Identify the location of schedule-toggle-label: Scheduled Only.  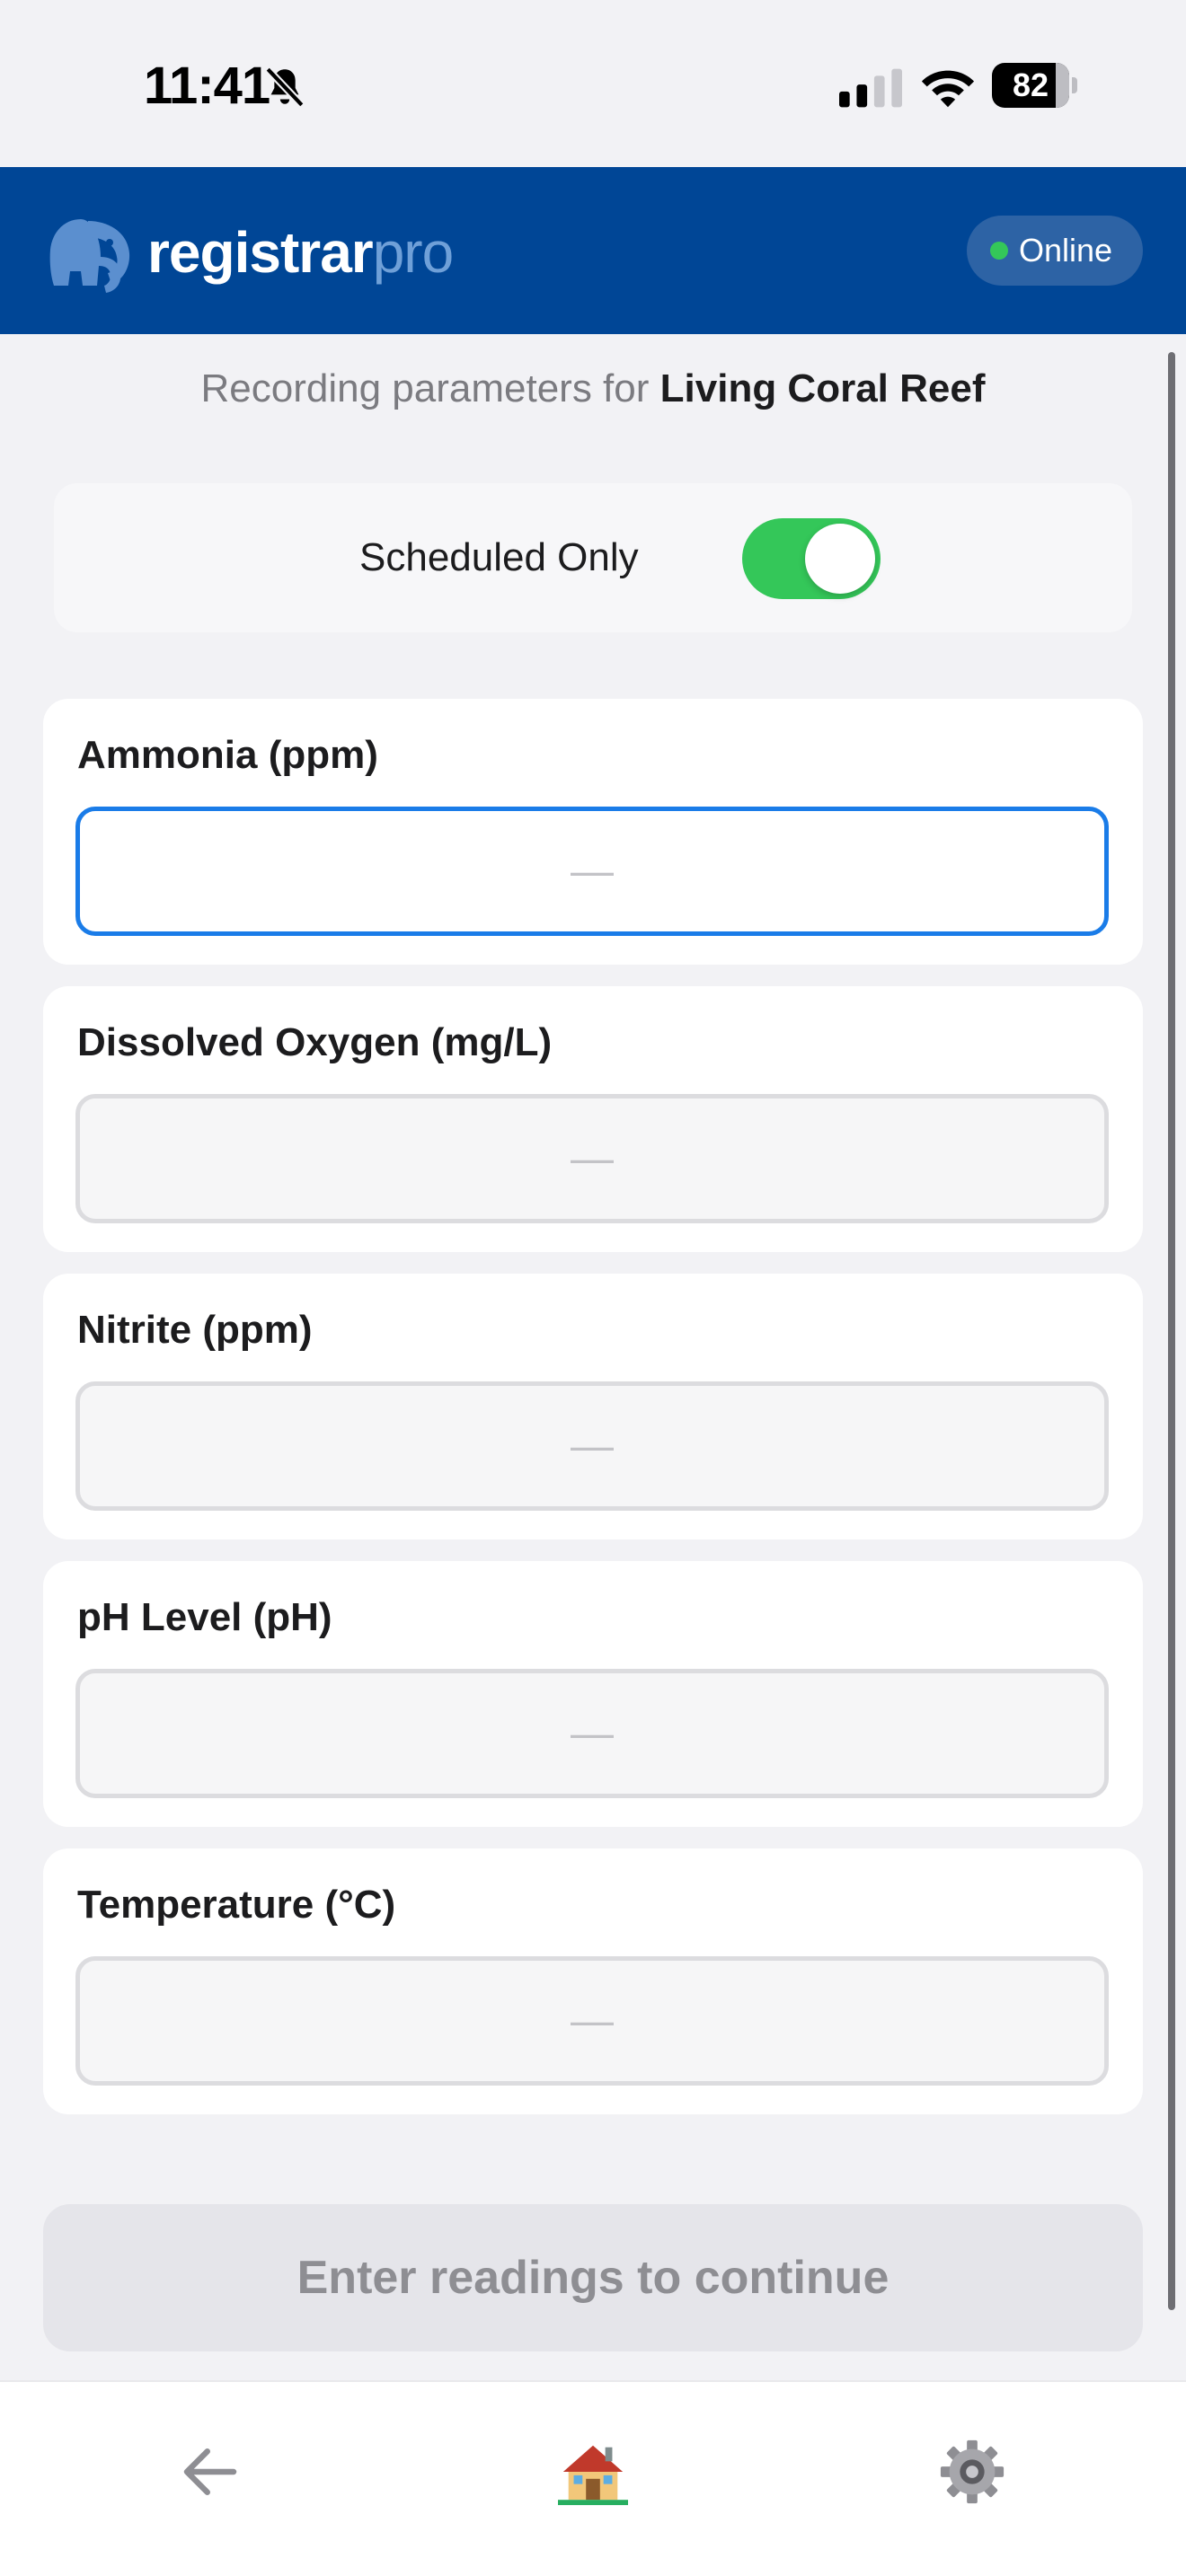
(499, 557).